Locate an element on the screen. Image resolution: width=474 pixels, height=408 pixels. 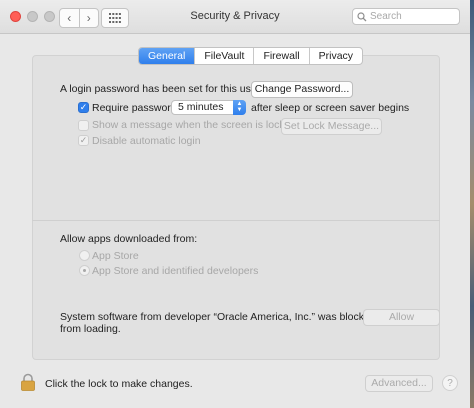
help-icon: ? is located at coordinates (450, 383).